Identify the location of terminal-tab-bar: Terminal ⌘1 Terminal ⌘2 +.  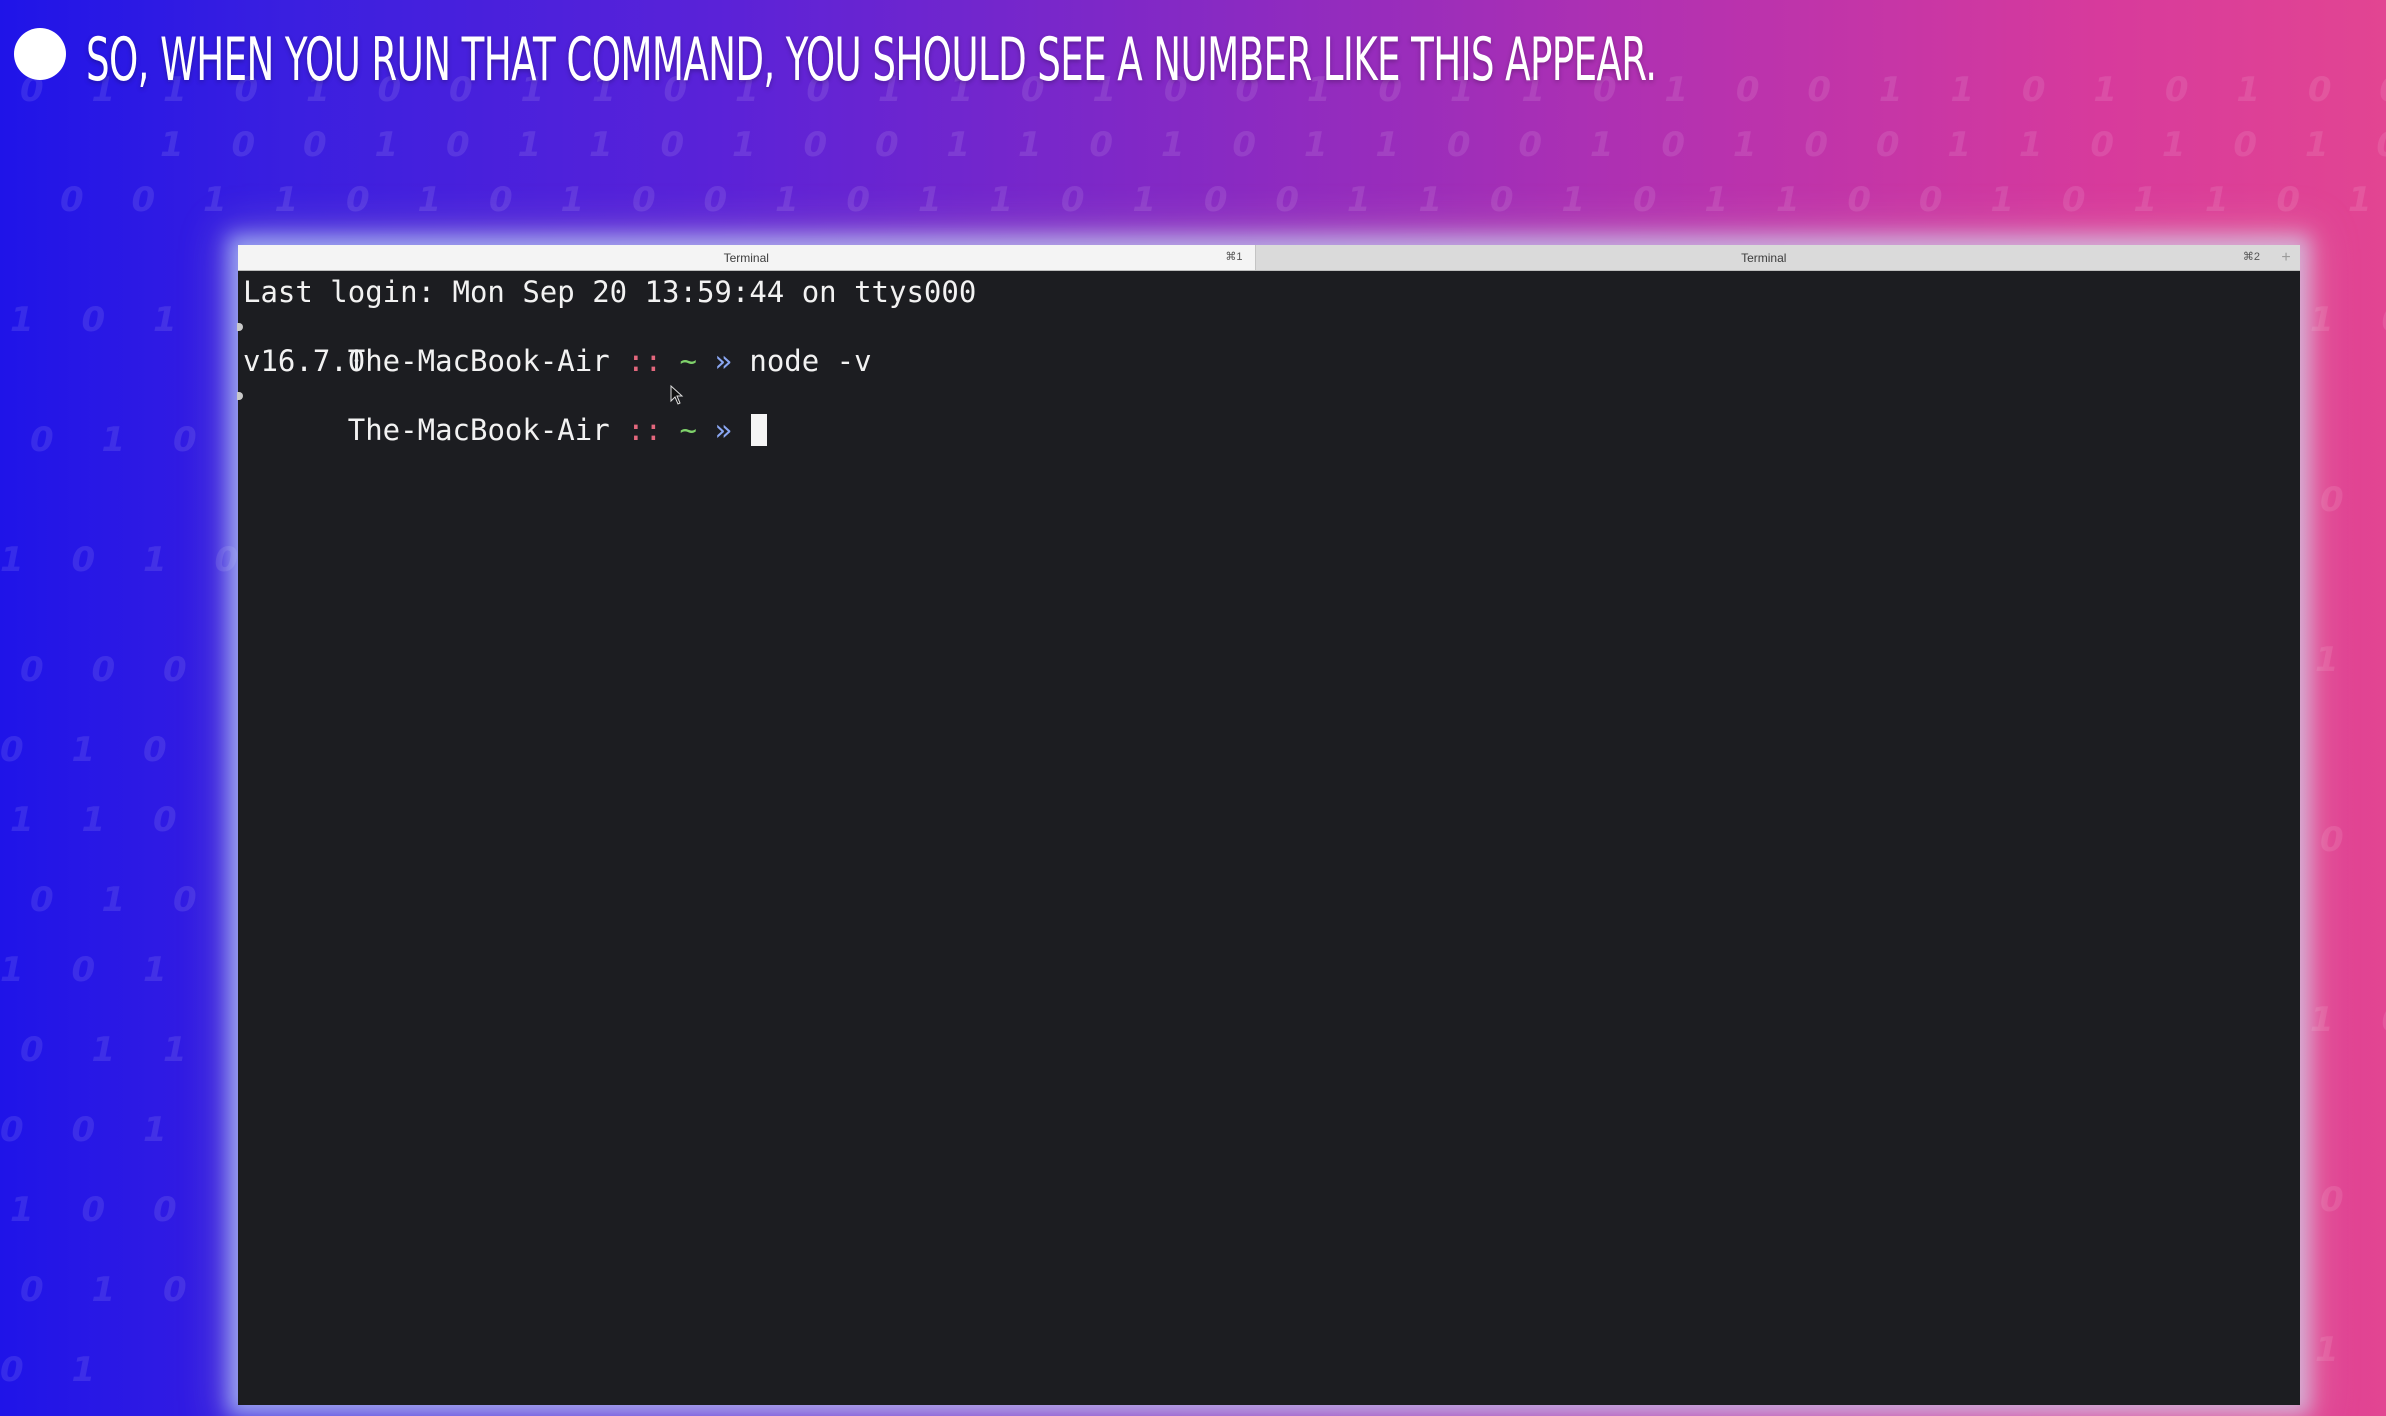
(1269, 258).